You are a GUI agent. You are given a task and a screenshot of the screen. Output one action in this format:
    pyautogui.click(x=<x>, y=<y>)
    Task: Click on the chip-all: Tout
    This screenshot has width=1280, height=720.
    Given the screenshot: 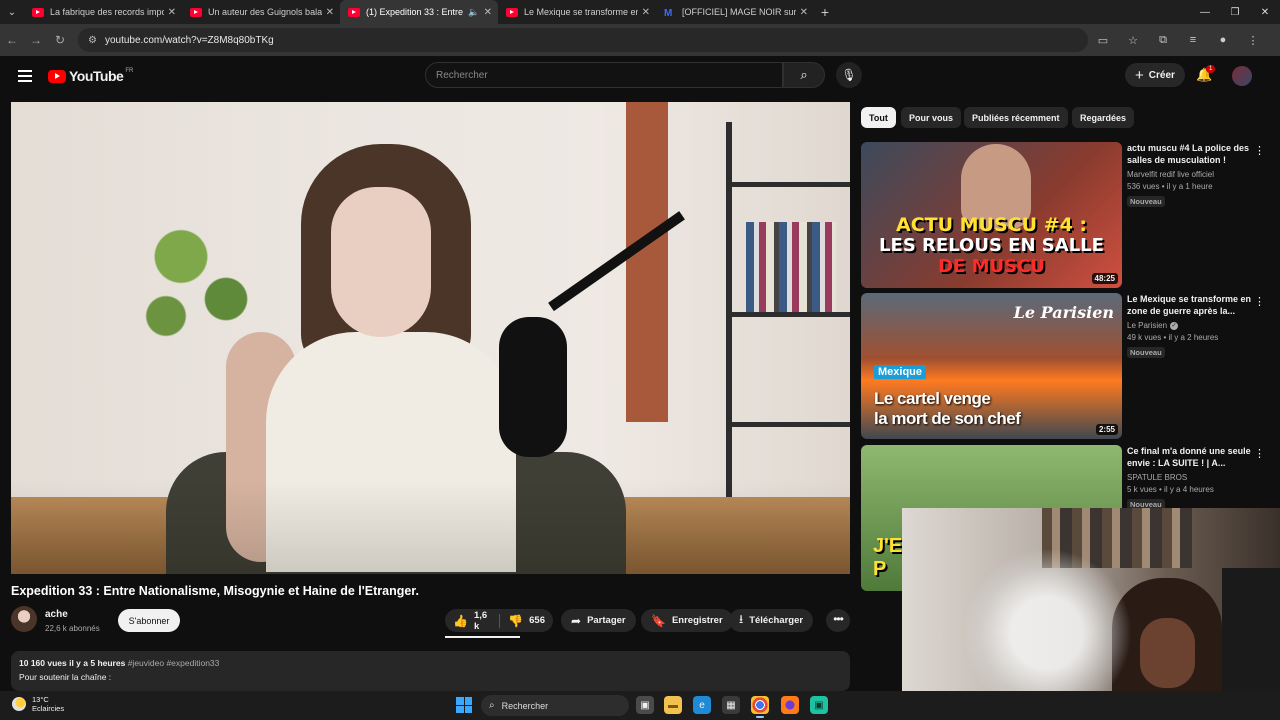 What is the action you would take?
    pyautogui.click(x=878, y=117)
    